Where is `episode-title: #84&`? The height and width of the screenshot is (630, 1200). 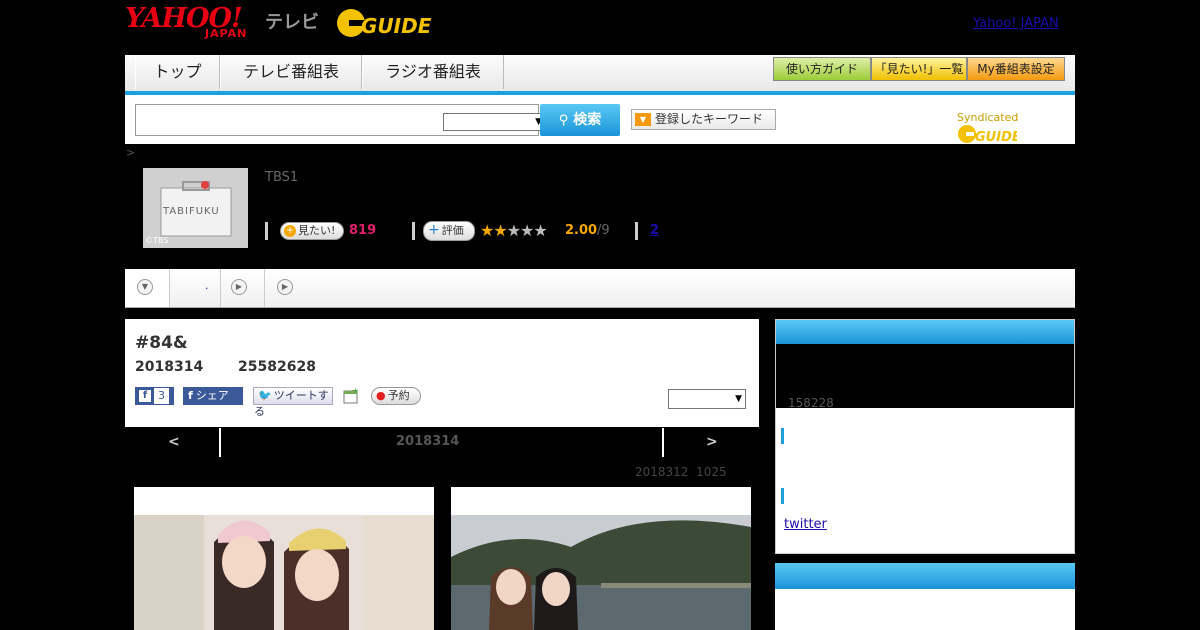
episode-title: #84& is located at coordinates (161, 343).